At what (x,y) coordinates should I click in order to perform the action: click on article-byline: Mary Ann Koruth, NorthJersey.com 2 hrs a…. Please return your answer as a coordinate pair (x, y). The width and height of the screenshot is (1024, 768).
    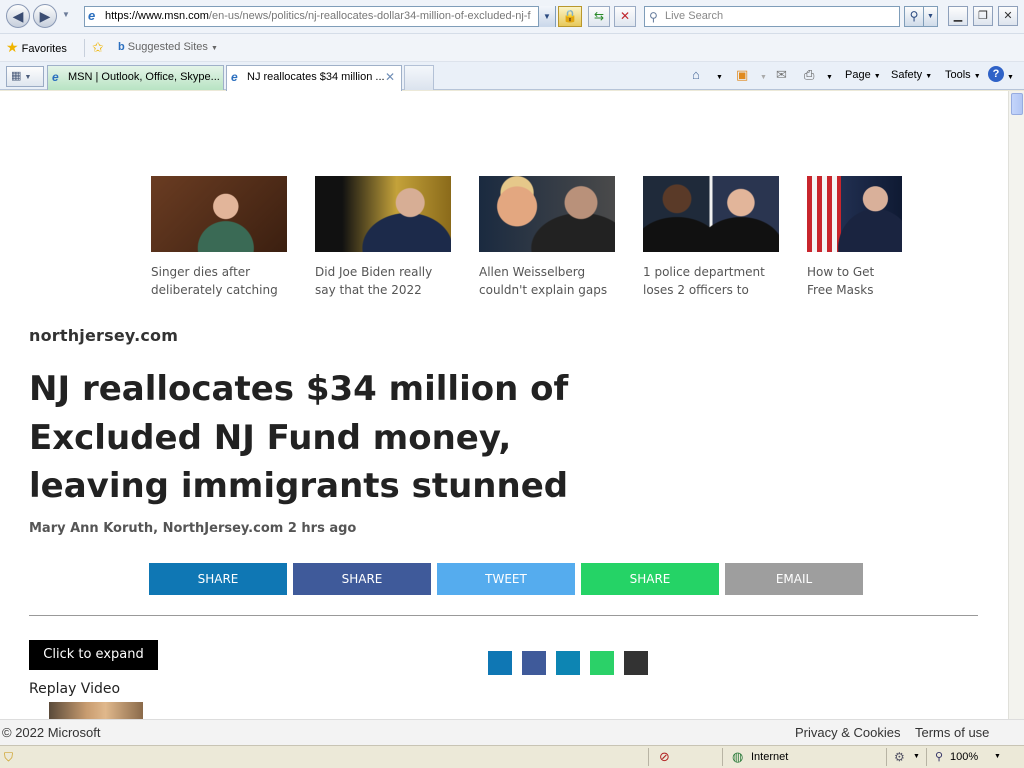
    Looking at the image, I should click on (193, 528).